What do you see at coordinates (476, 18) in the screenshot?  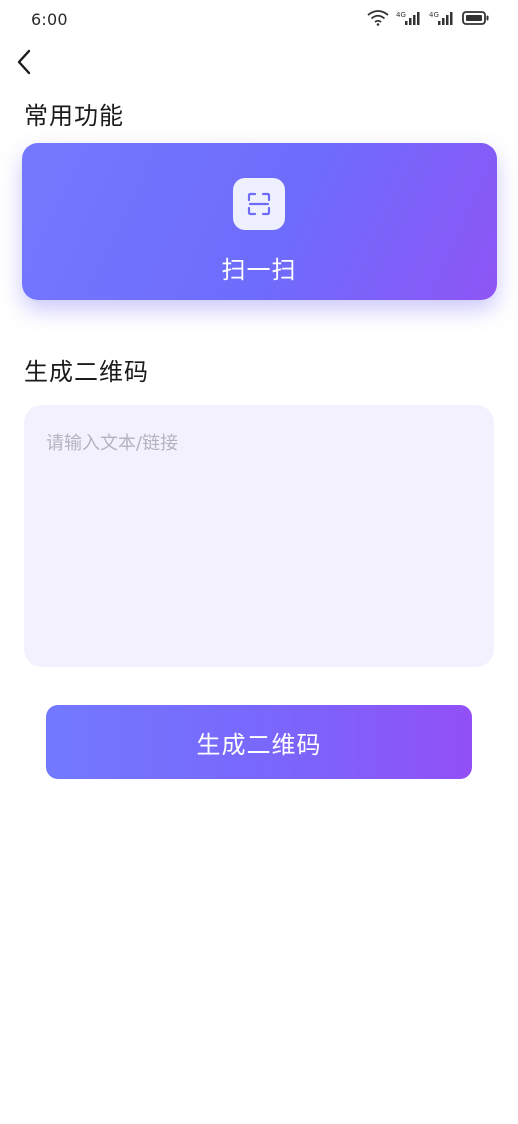 I see `battery-icon` at bounding box center [476, 18].